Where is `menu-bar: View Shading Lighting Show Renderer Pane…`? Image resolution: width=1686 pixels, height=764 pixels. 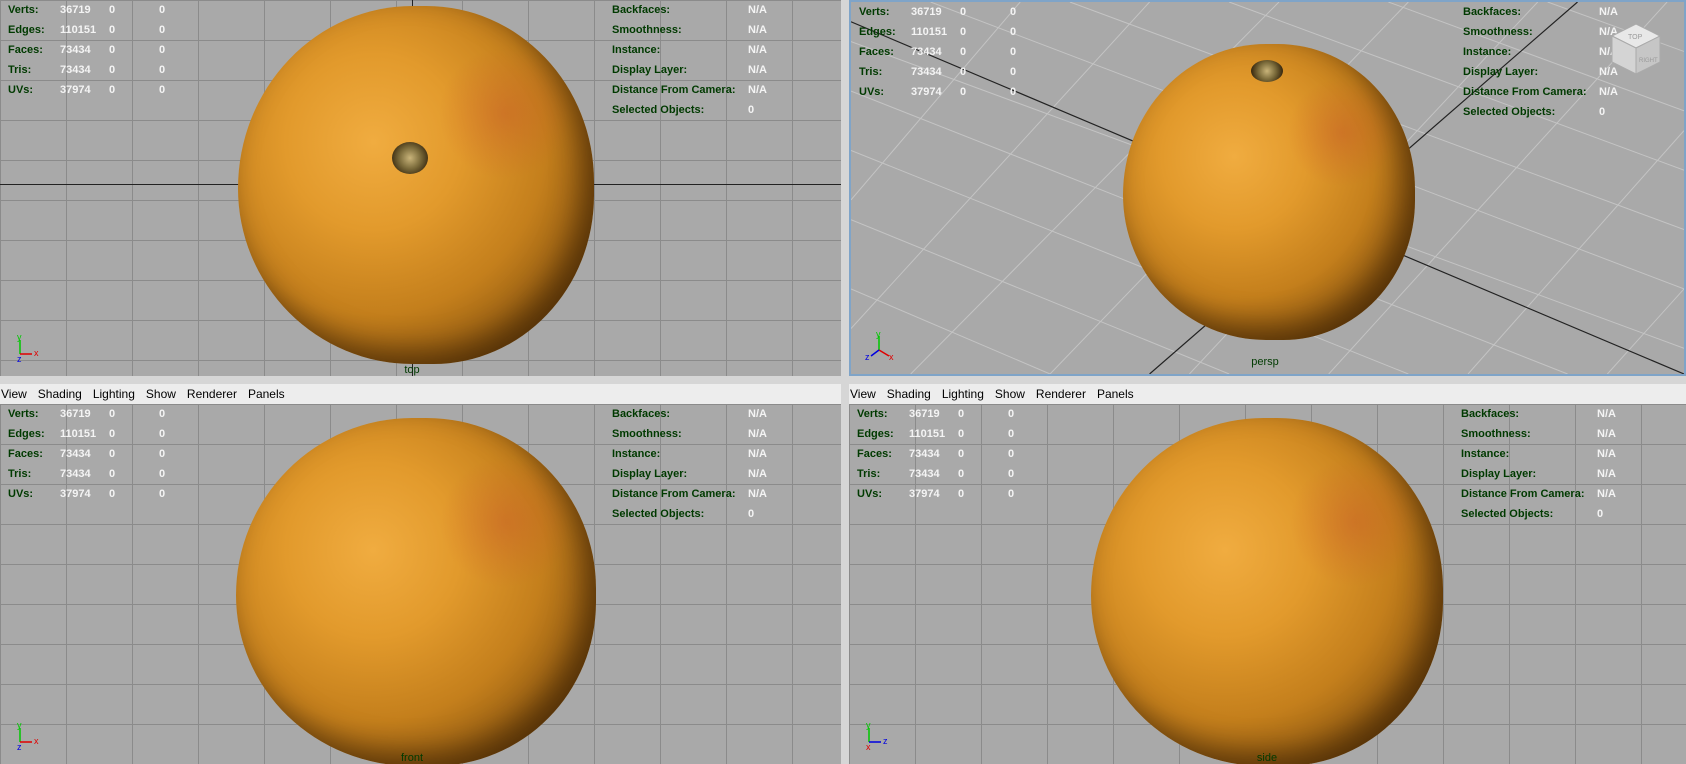 menu-bar: View Shading Lighting Show Renderer Pane… is located at coordinates (1267, 394).